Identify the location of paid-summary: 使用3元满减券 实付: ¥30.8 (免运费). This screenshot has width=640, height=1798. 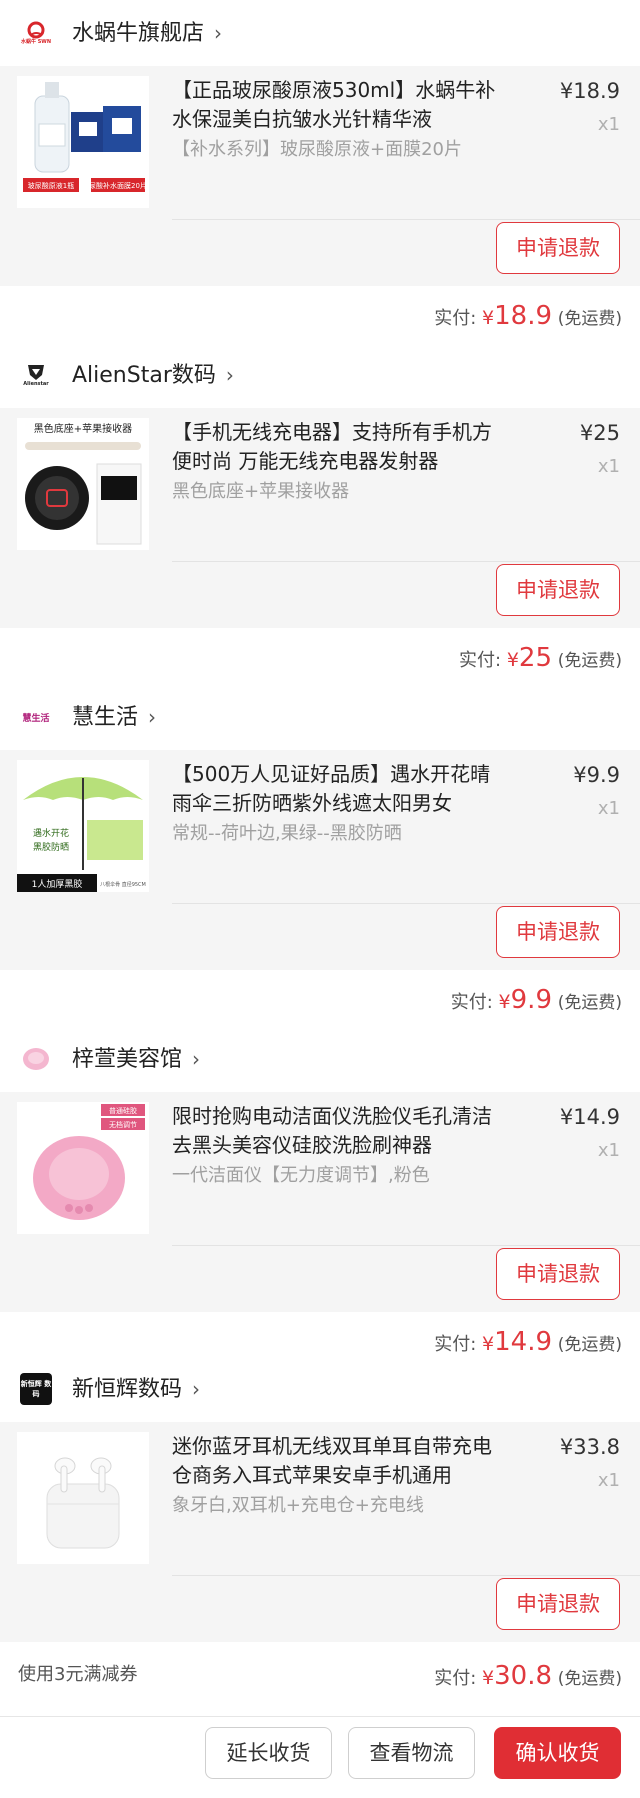
(320, 1679).